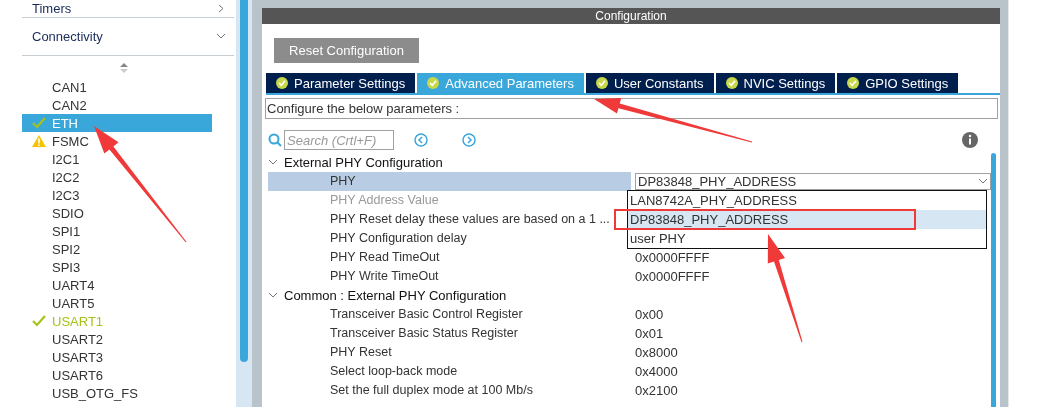 The width and height of the screenshot is (1051, 407). I want to click on previous-icon, so click(421, 140).